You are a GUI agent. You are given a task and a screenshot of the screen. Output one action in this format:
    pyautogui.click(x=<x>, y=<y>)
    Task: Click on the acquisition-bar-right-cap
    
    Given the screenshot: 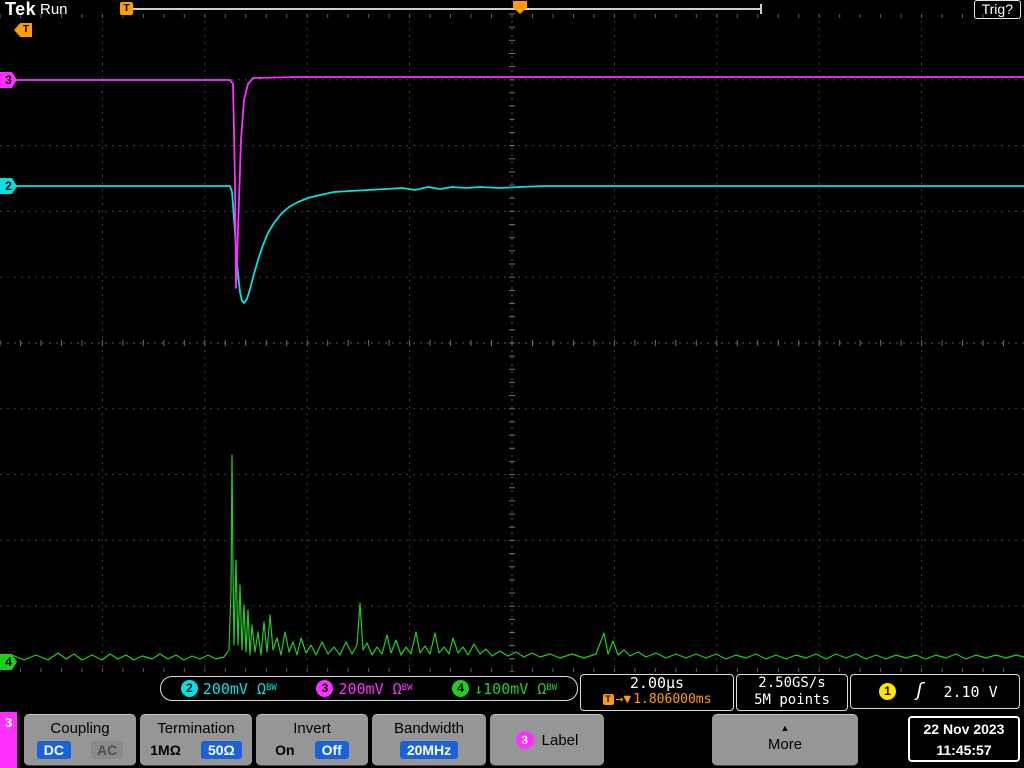 What is the action you would take?
    pyautogui.click(x=761, y=9)
    